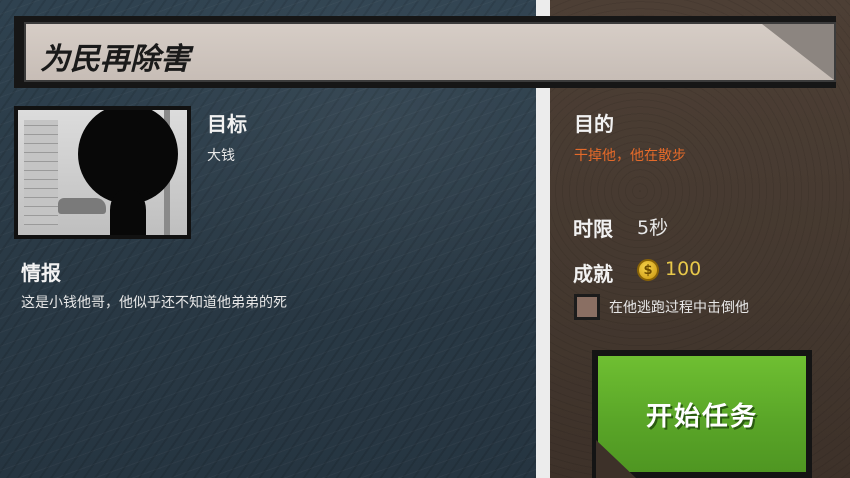  Describe the element at coordinates (82, 206) in the screenshot. I see `portrait-car` at that location.